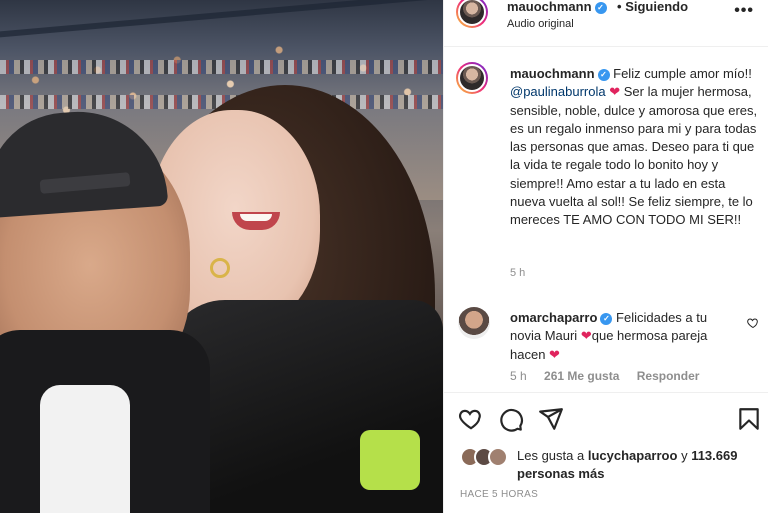 This screenshot has width=768, height=513. Describe the element at coordinates (256, 217) in the screenshot. I see `woman-smile` at that location.